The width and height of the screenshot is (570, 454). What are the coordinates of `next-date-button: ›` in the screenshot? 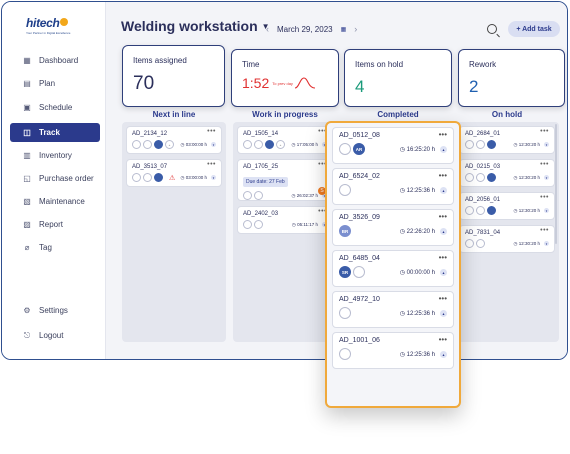 It's located at (355, 29).